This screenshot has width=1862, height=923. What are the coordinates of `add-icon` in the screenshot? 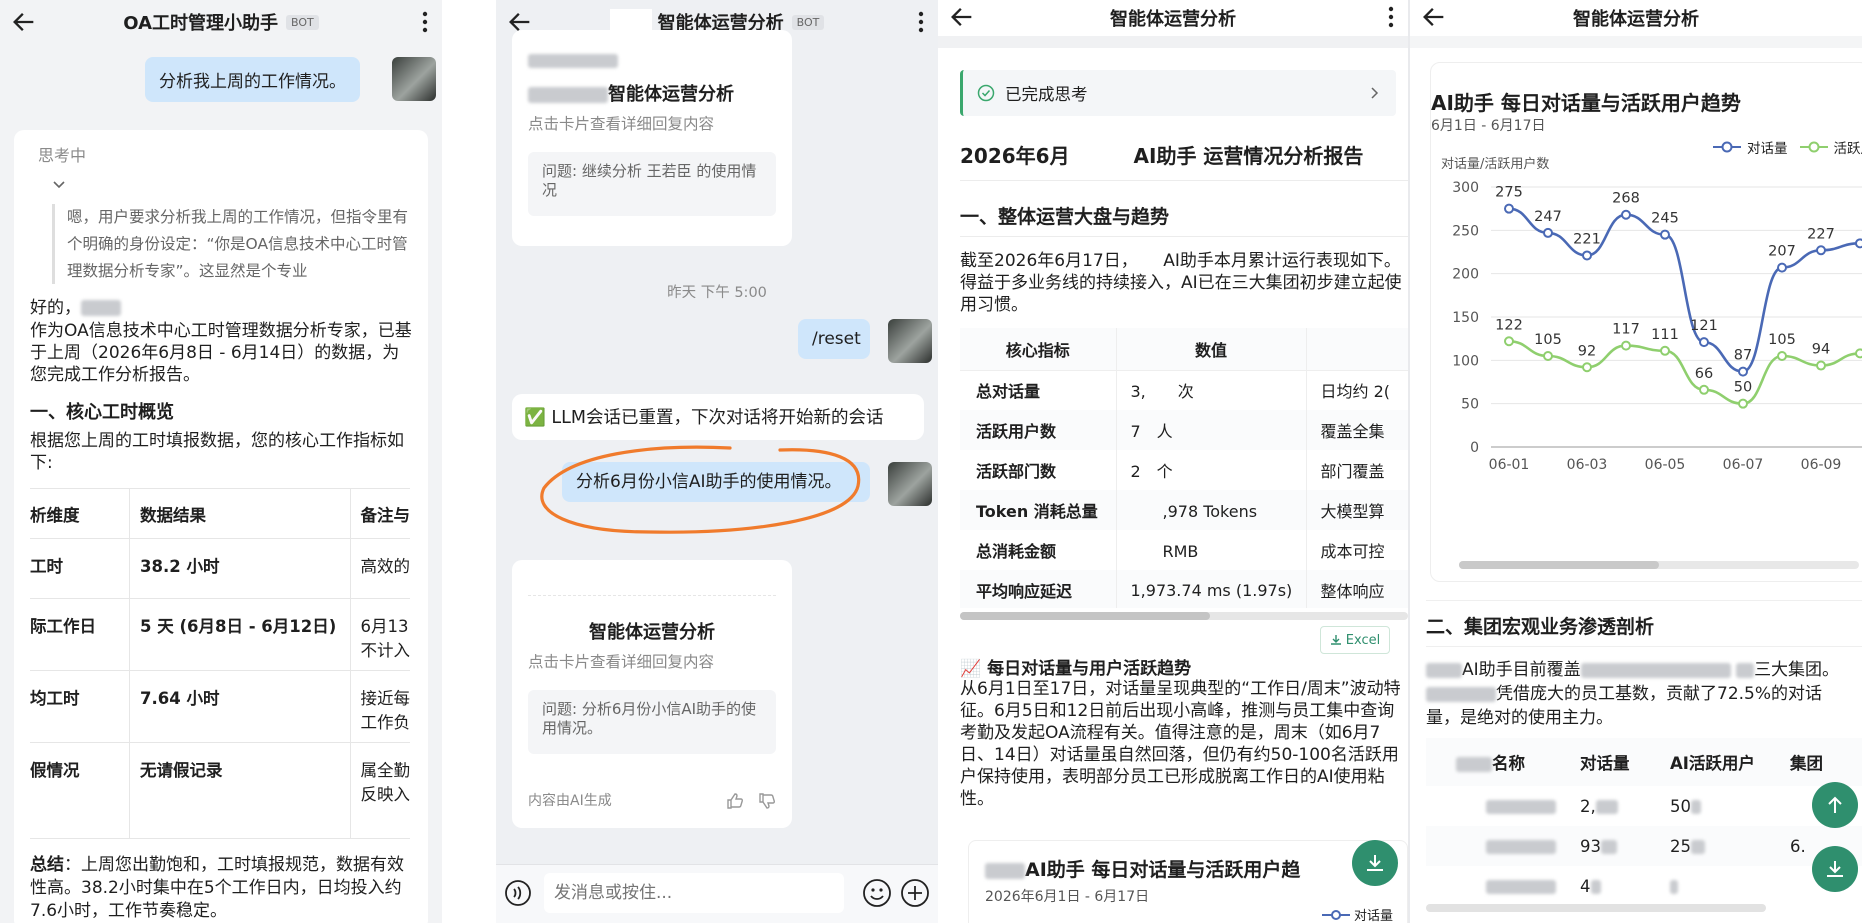 It's located at (915, 893).